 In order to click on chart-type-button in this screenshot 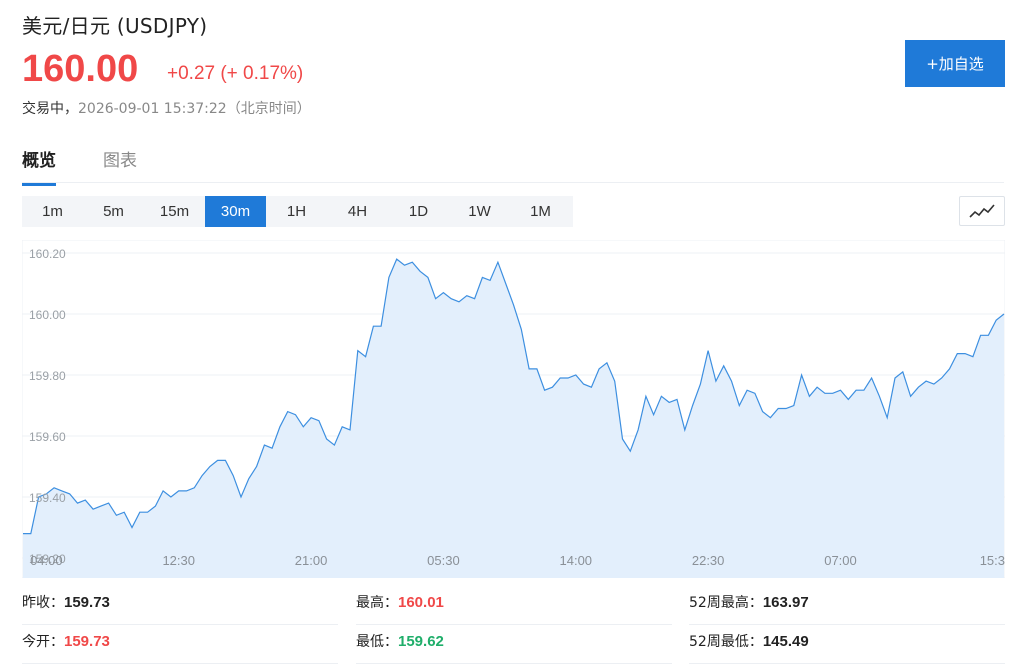, I will do `click(982, 211)`.